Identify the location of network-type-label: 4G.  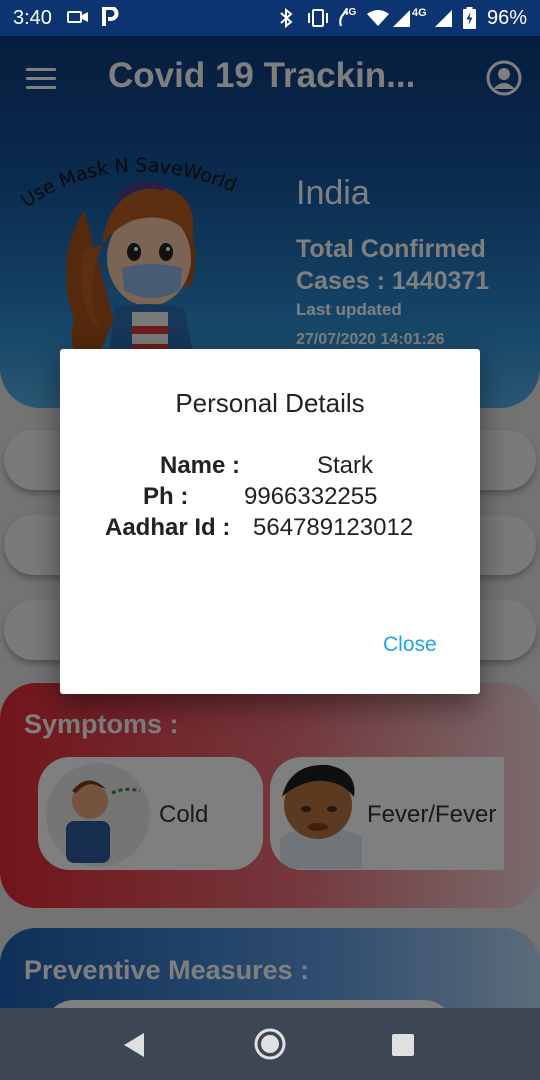
(350, 12).